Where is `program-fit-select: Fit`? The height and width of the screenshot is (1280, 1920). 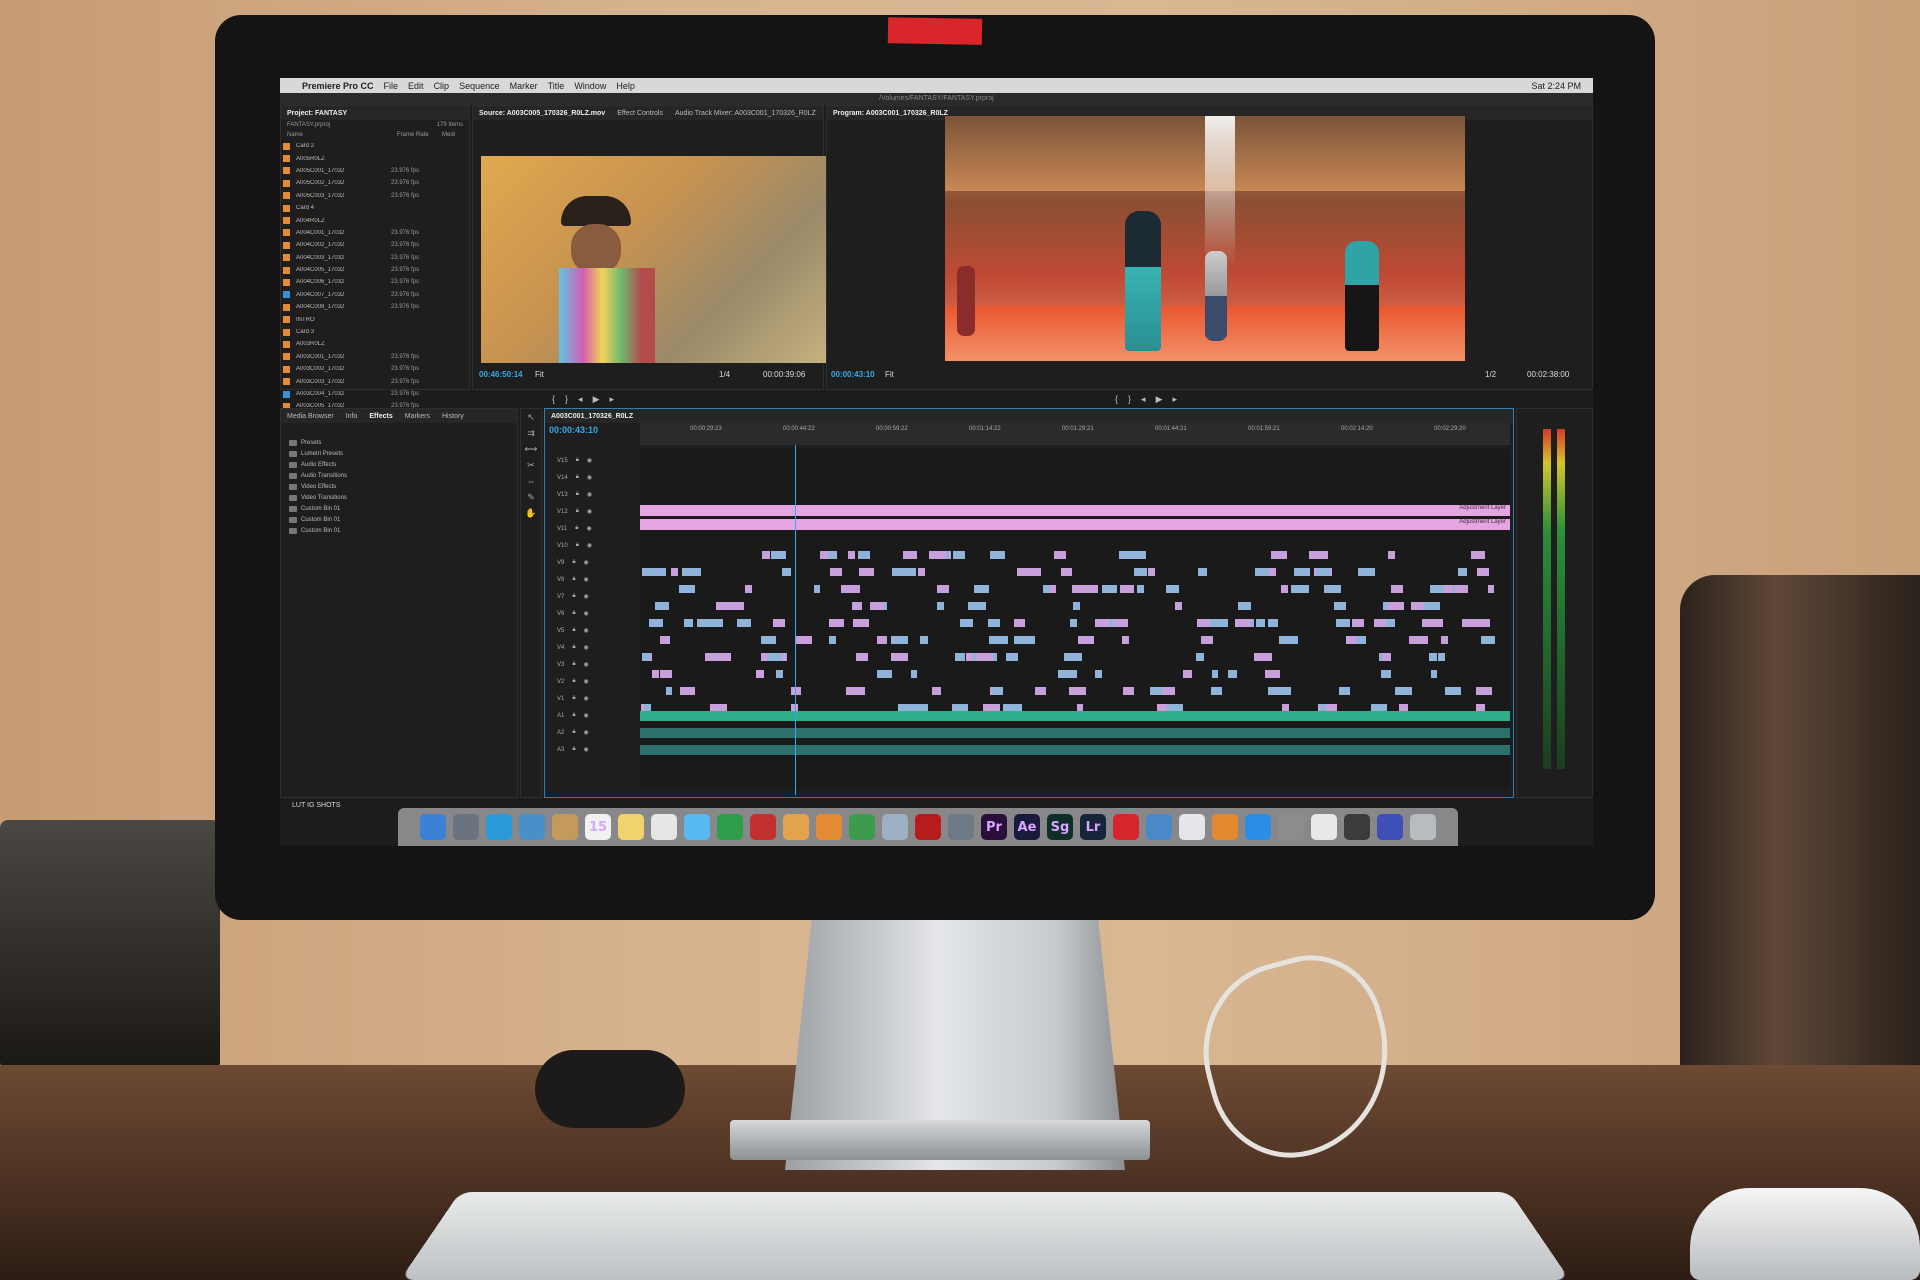
program-fit-select: Fit is located at coordinates (889, 374).